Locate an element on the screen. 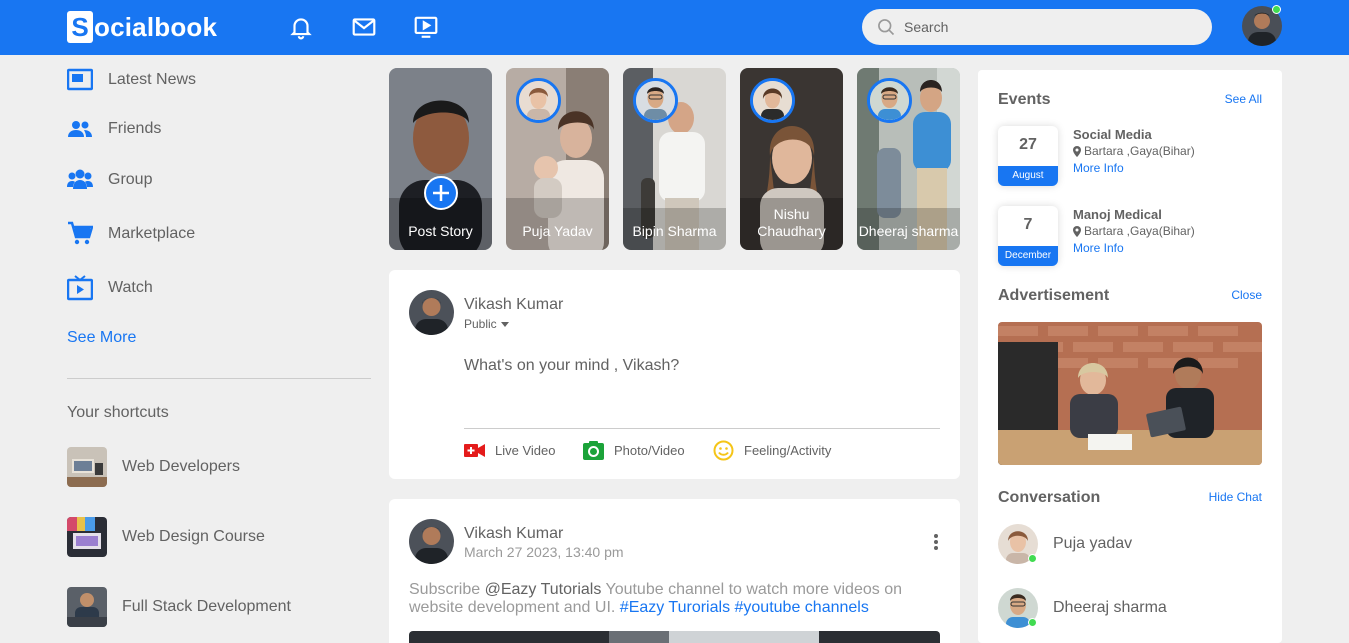 The width and height of the screenshot is (1349, 643). logo-text: ocialbook is located at coordinates (156, 26).